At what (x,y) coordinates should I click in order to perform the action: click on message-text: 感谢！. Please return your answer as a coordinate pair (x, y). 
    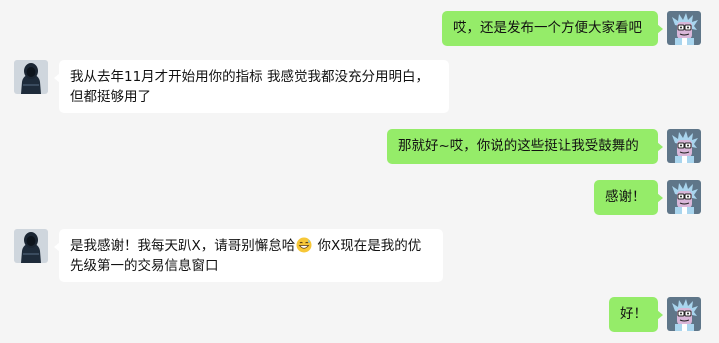
    Looking at the image, I should click on (625, 197).